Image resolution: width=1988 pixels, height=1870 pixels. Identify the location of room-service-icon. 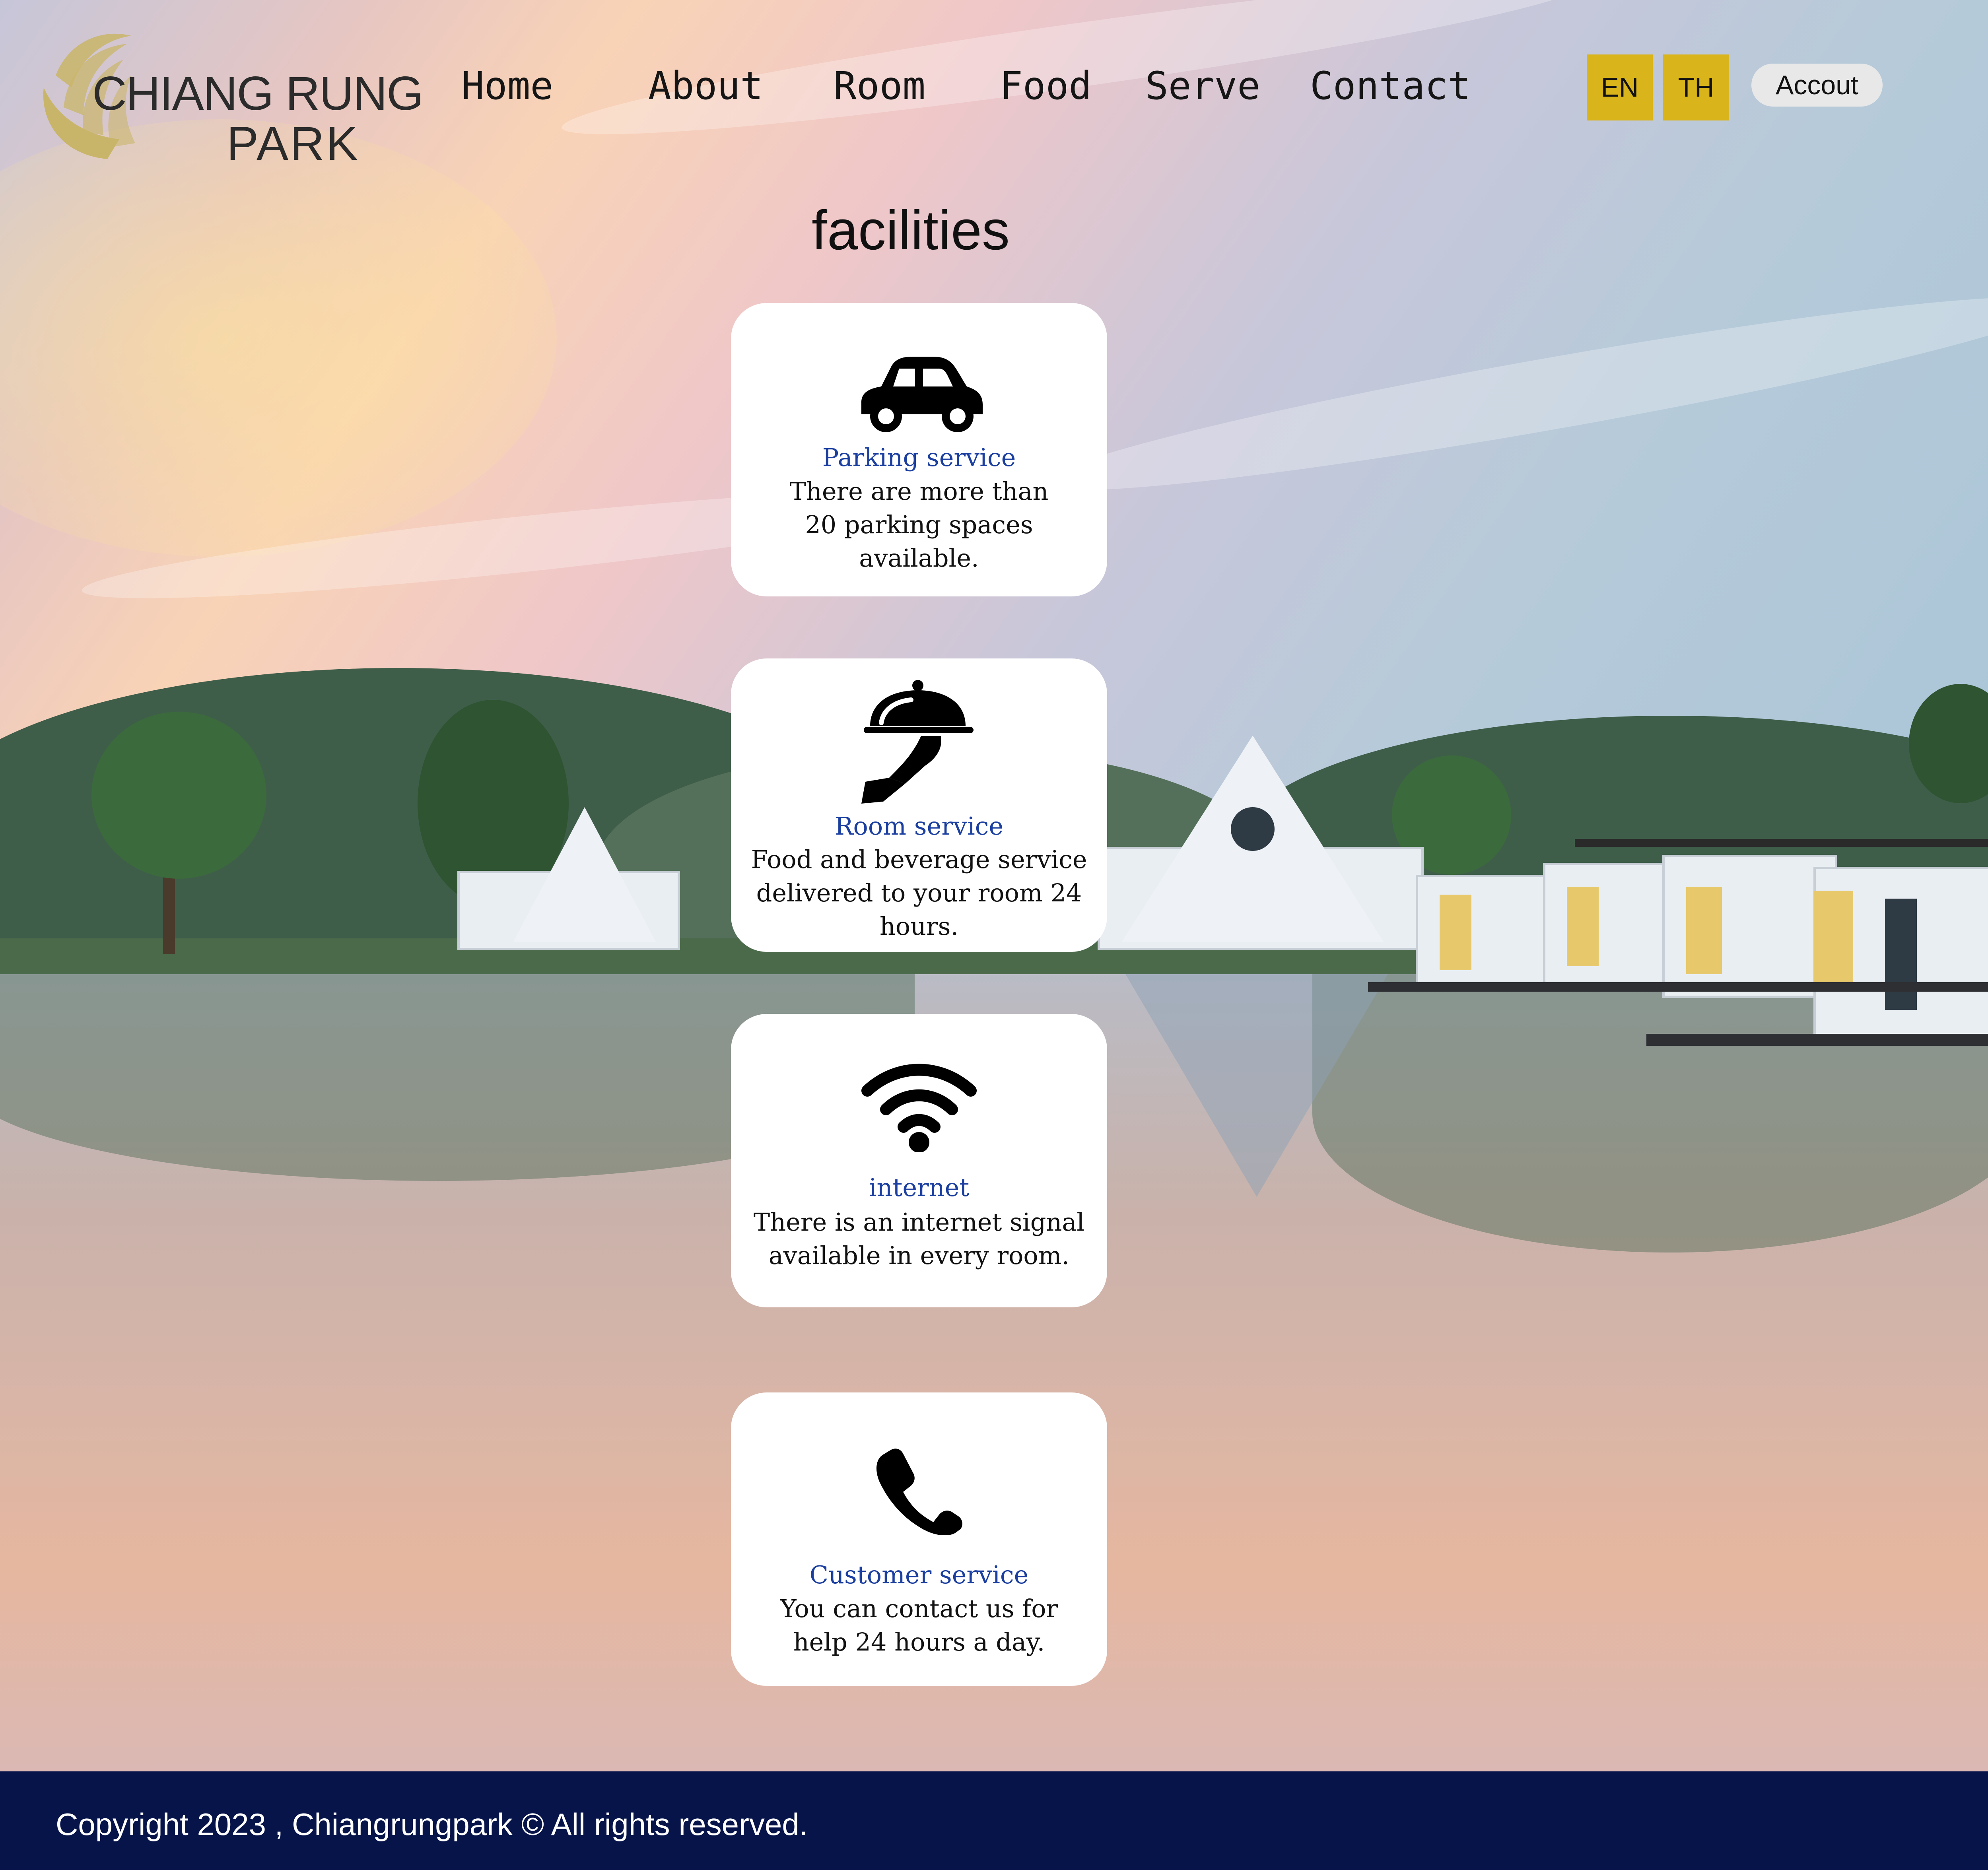
(919, 742).